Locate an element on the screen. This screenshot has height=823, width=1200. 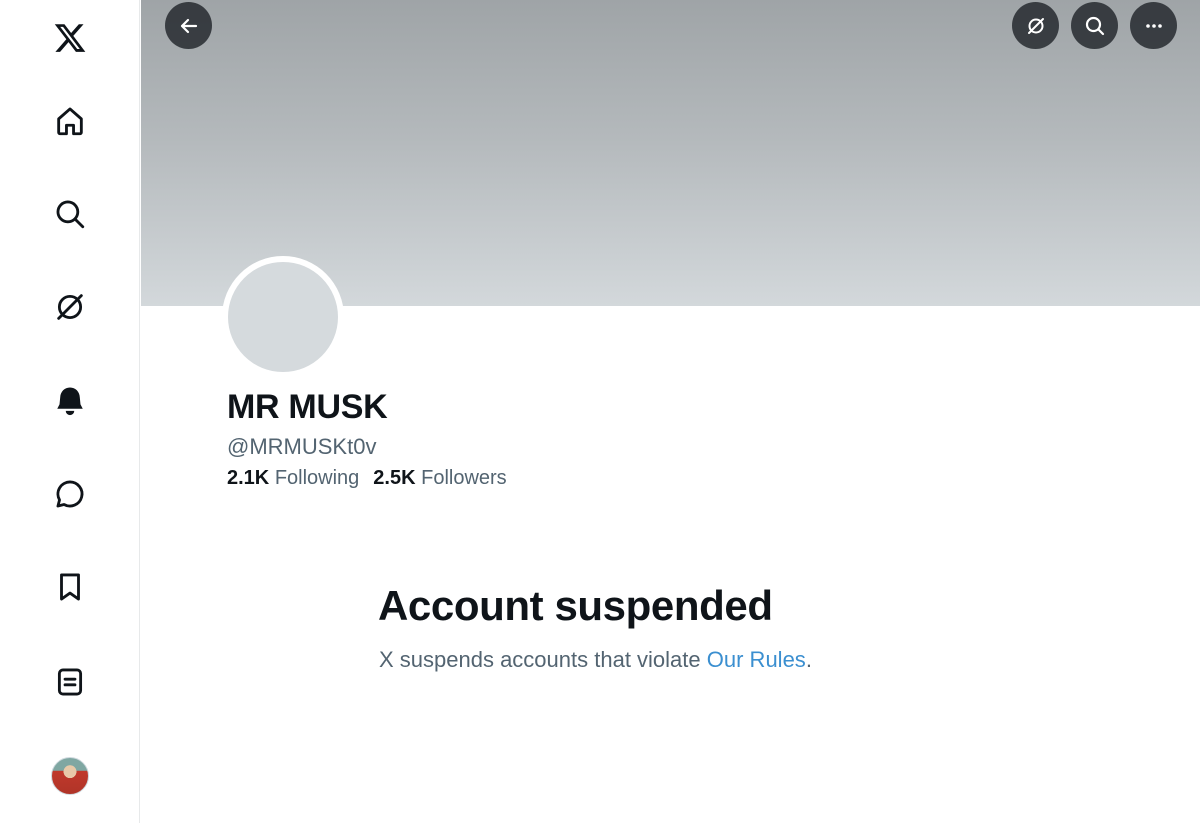
avatar is located at coordinates (70, 776).